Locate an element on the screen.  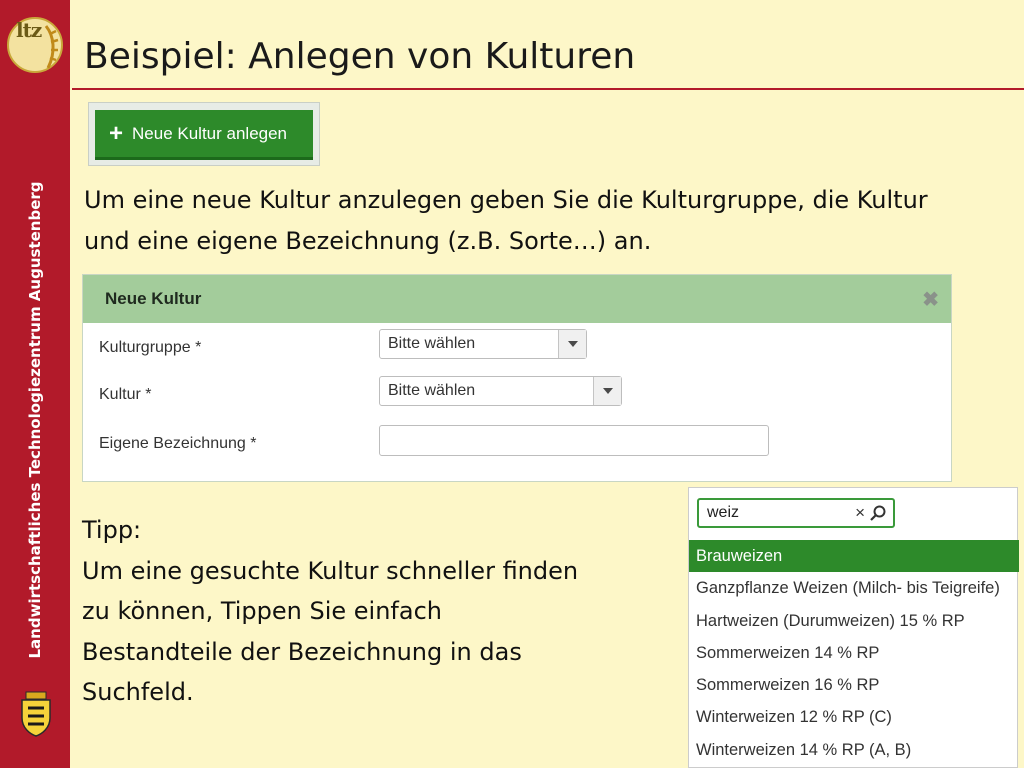
slide-title: Beispiel: Anlegen von Kulturen is located at coordinates (360, 56).